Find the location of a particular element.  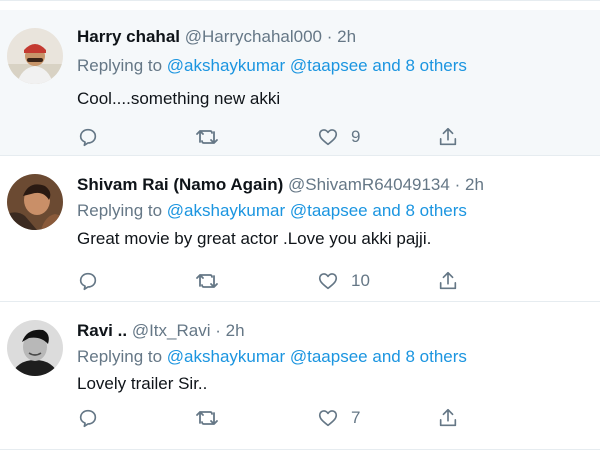

tweet-actions: 9 is located at coordinates (327, 137).